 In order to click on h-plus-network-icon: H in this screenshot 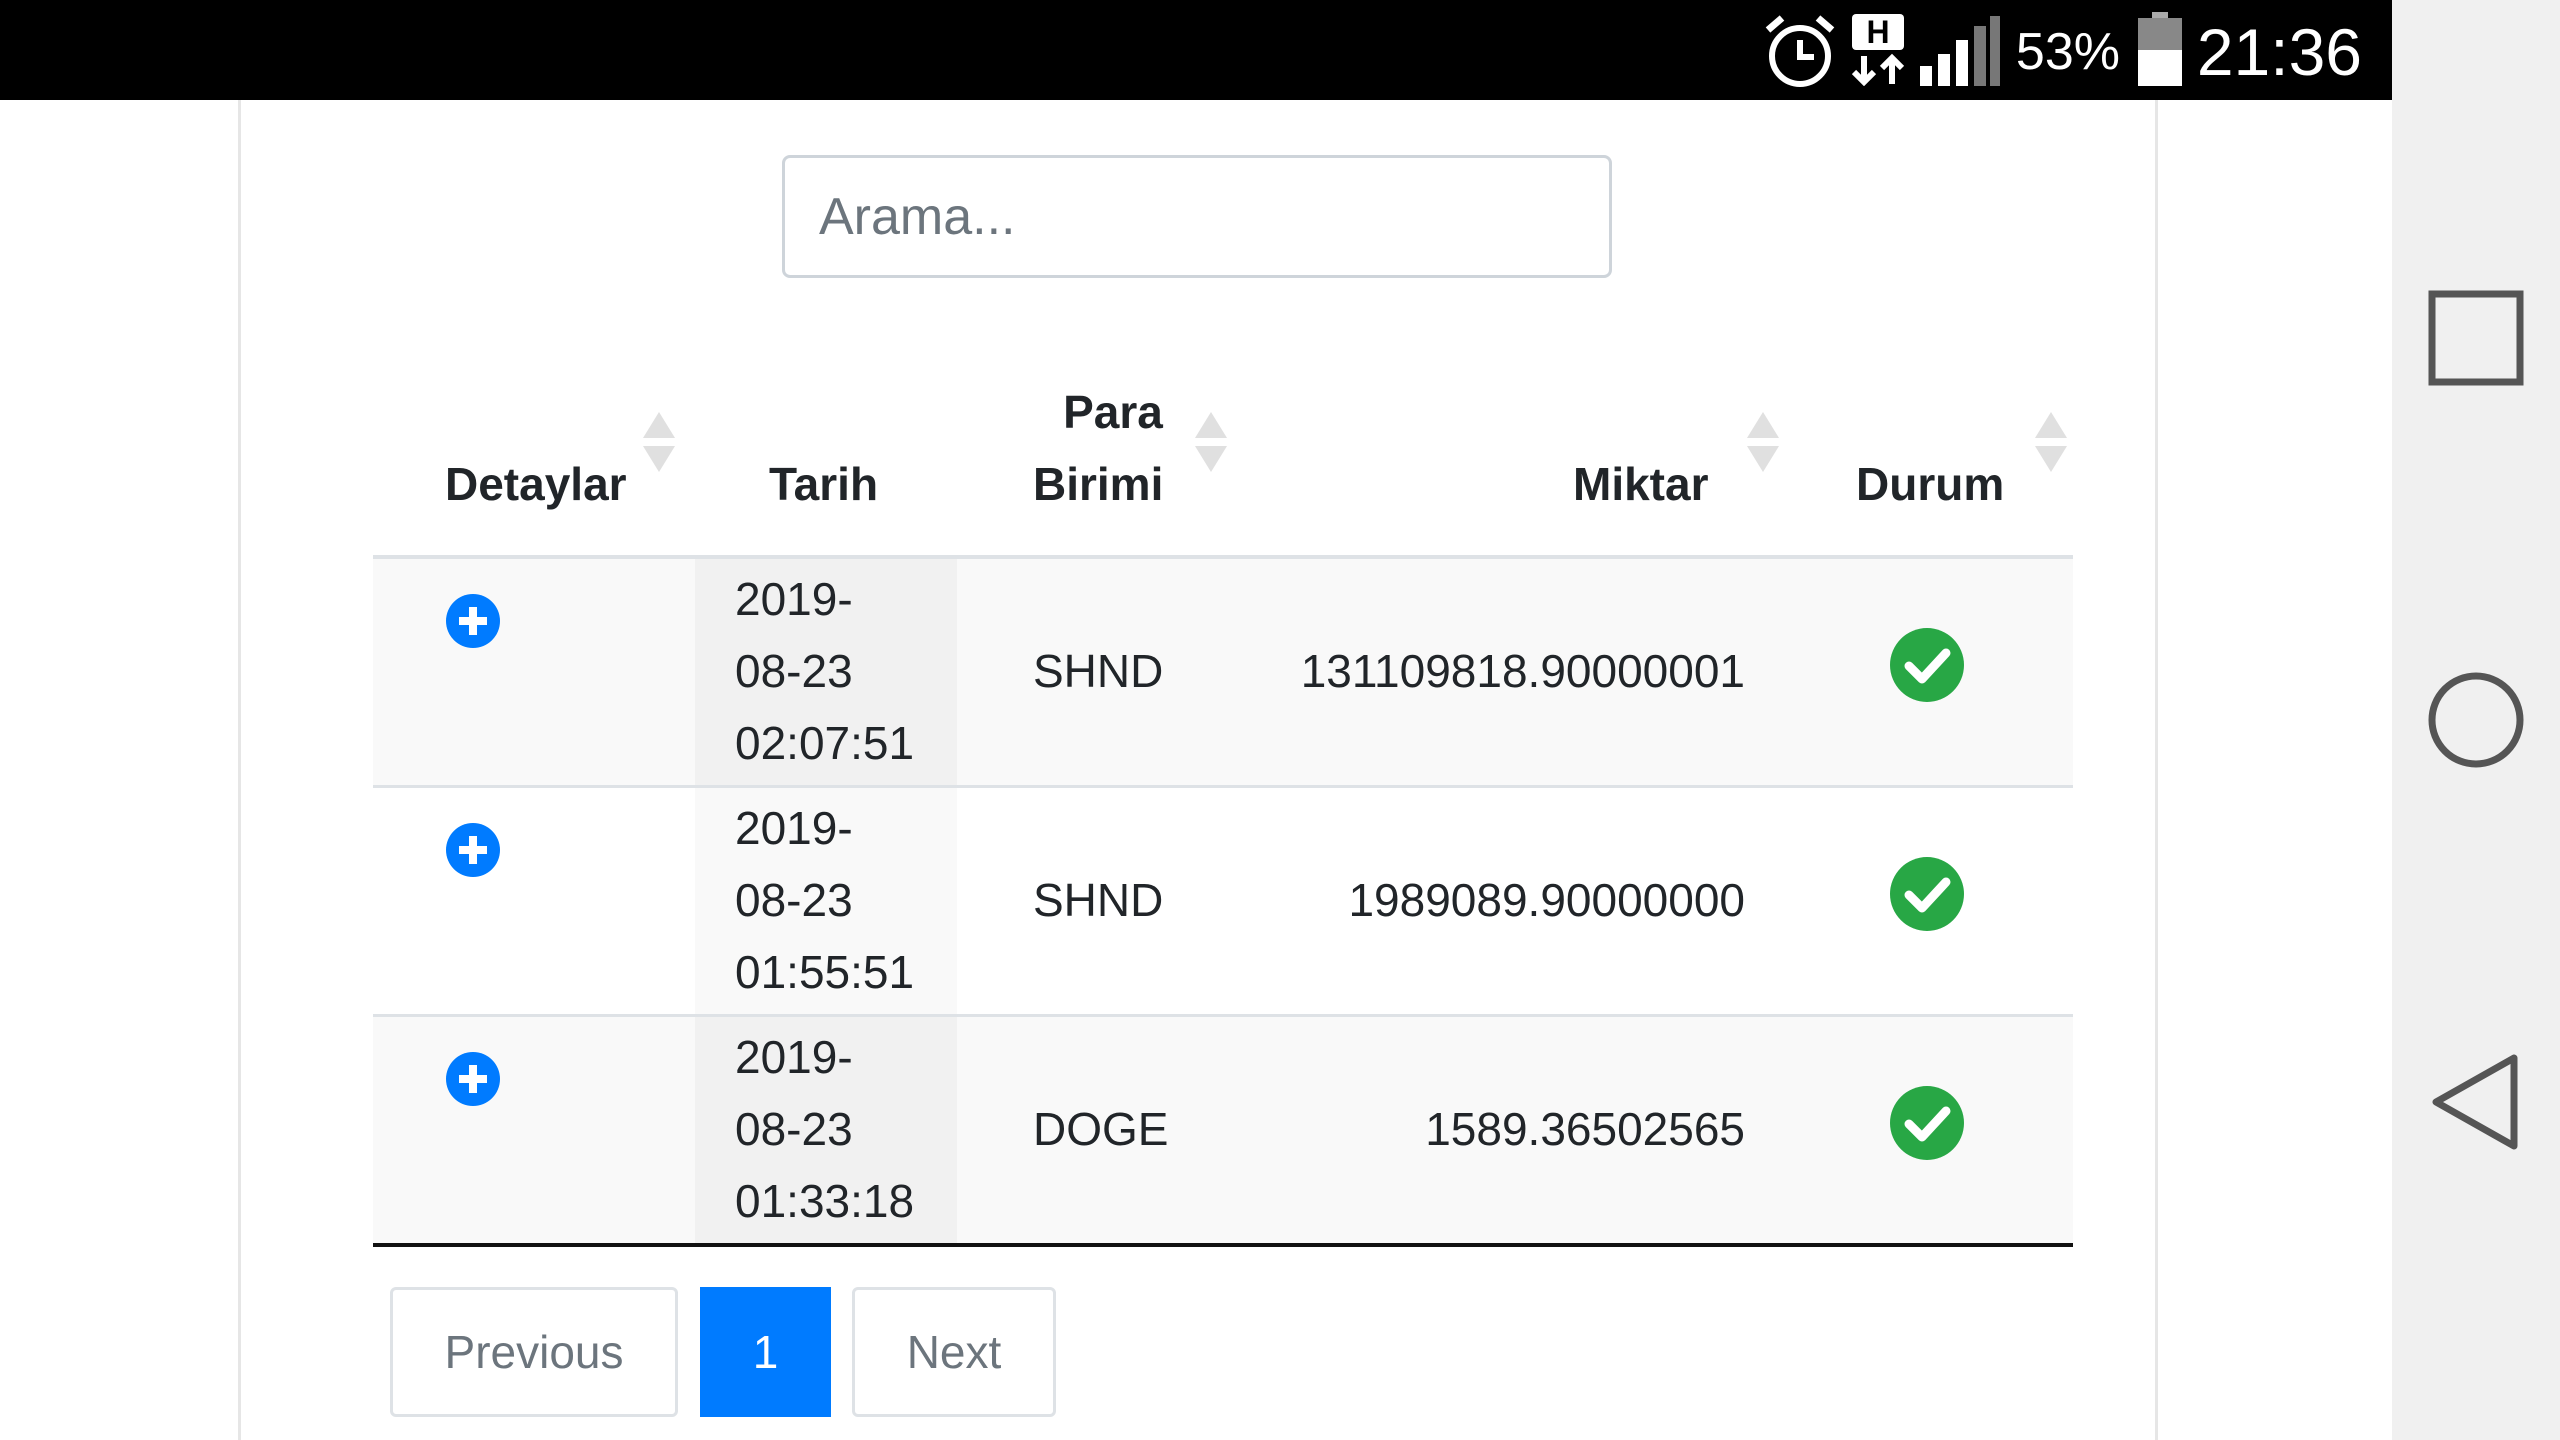, I will do `click(1878, 50)`.